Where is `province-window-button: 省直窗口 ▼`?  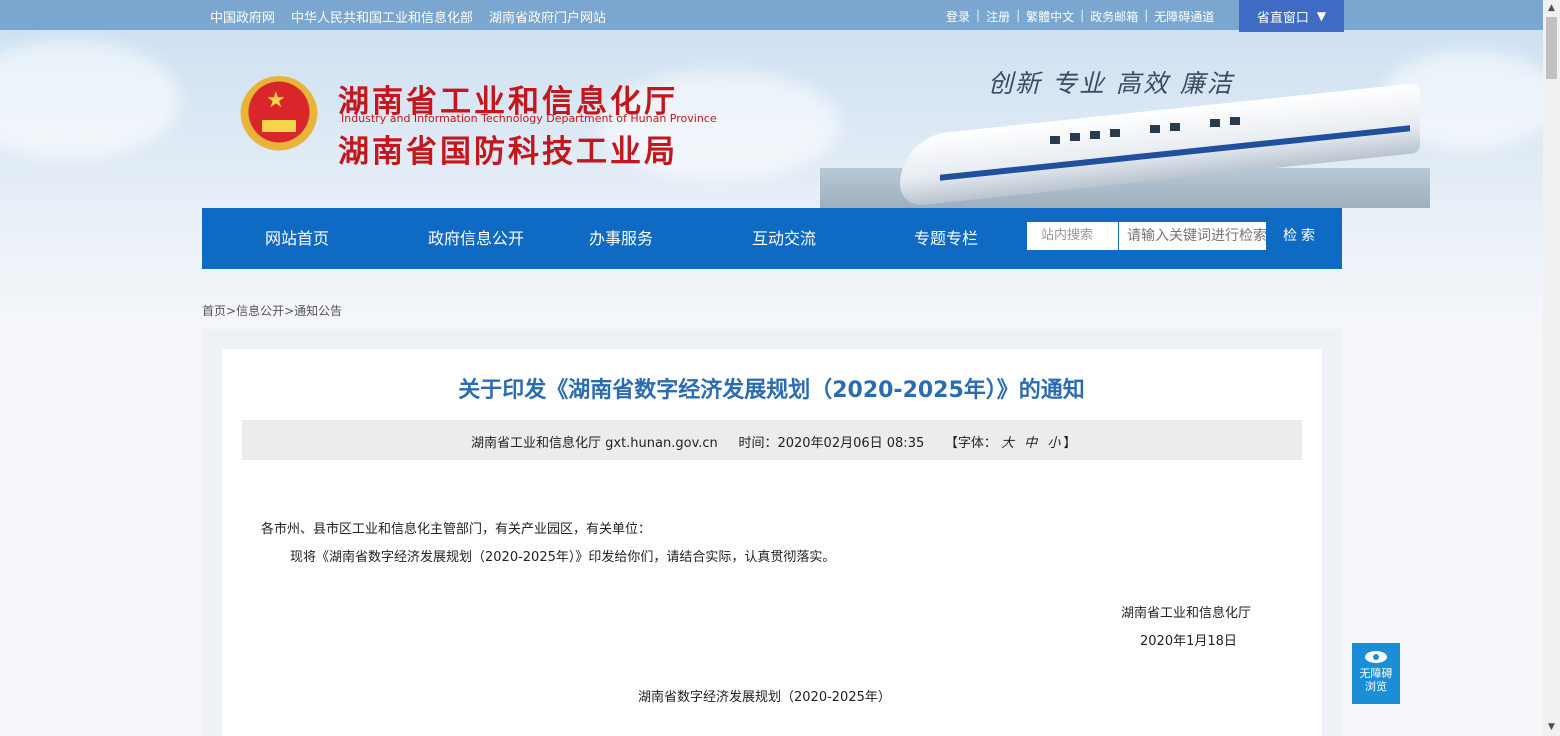 province-window-button: 省直窗口 ▼ is located at coordinates (1291, 16).